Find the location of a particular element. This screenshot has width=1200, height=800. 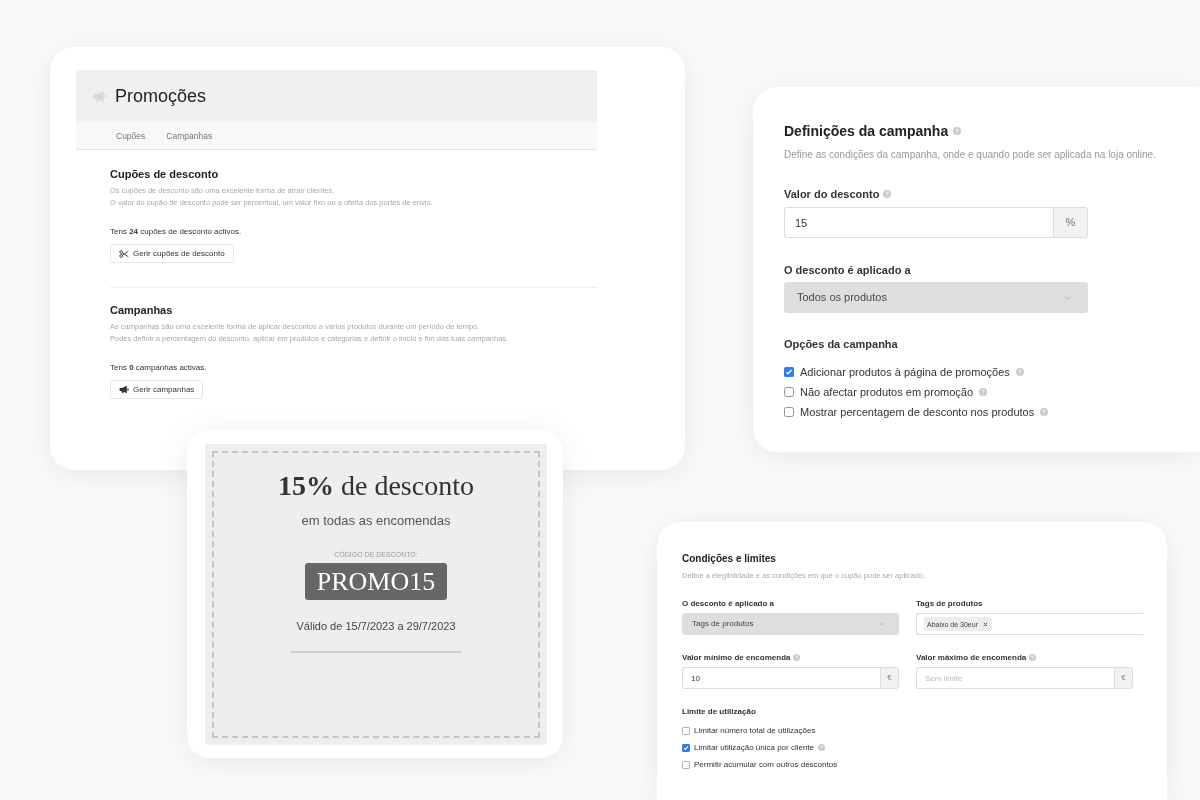

checkbox-label: Não afectar produtos em promoção is located at coordinates (887, 392).